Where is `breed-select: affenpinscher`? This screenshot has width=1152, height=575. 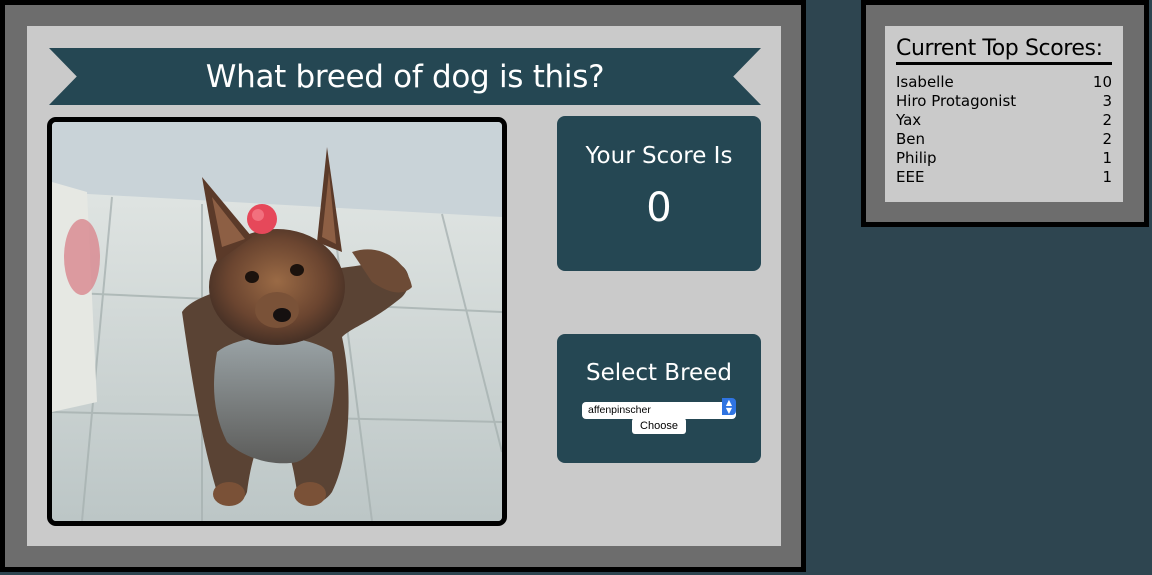 breed-select: affenpinscher is located at coordinates (659, 410).